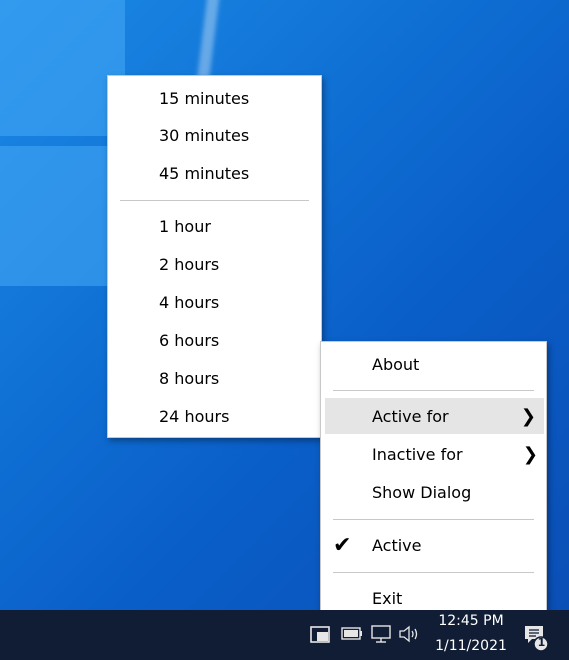  What do you see at coordinates (189, 378) in the screenshot?
I see `menu-item-label: 8 hours` at bounding box center [189, 378].